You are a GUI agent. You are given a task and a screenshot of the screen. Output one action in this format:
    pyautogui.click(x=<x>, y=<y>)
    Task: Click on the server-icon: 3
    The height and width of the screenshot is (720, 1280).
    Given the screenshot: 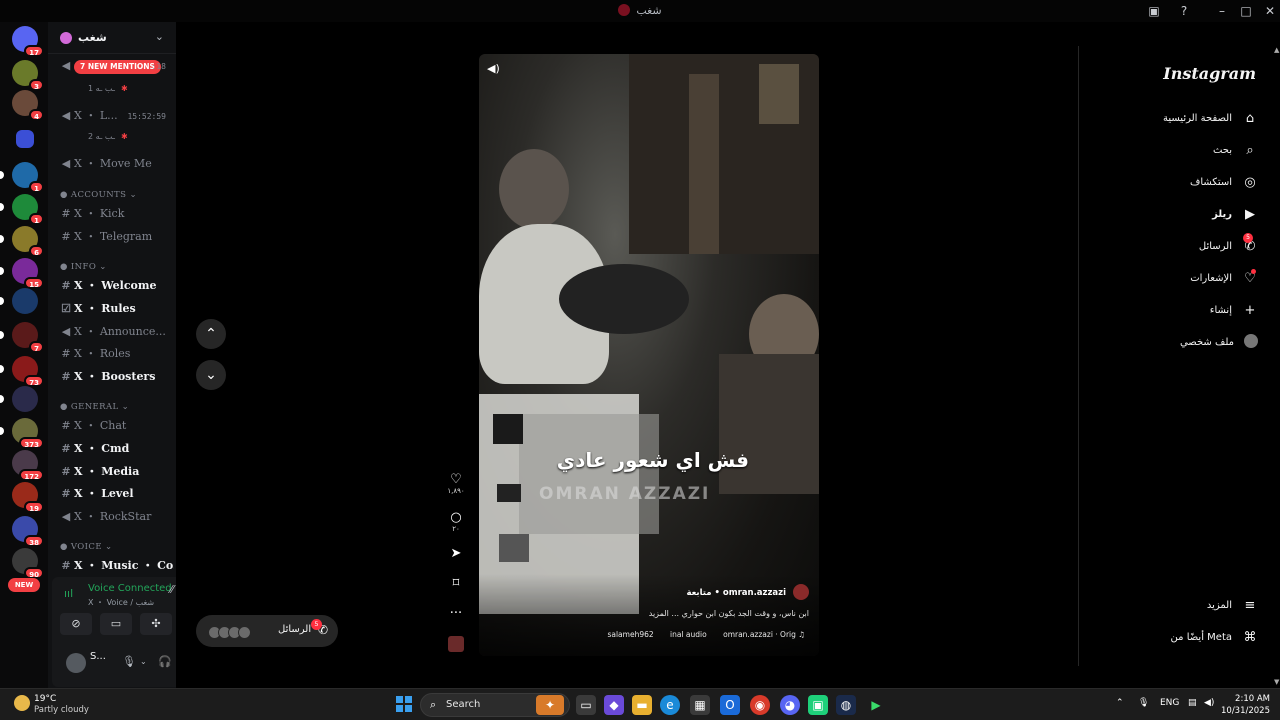 What is the action you would take?
    pyautogui.click(x=28, y=75)
    